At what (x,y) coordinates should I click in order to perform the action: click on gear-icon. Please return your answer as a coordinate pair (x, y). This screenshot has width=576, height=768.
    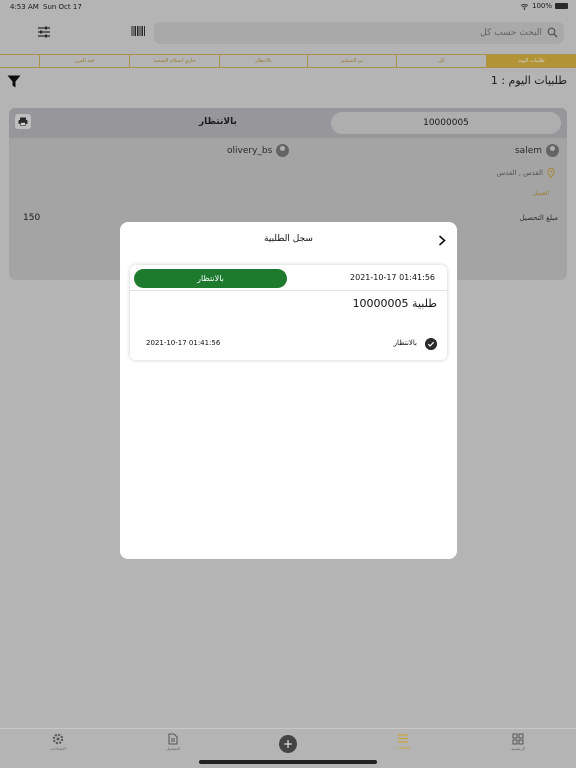
    Looking at the image, I should click on (58, 739).